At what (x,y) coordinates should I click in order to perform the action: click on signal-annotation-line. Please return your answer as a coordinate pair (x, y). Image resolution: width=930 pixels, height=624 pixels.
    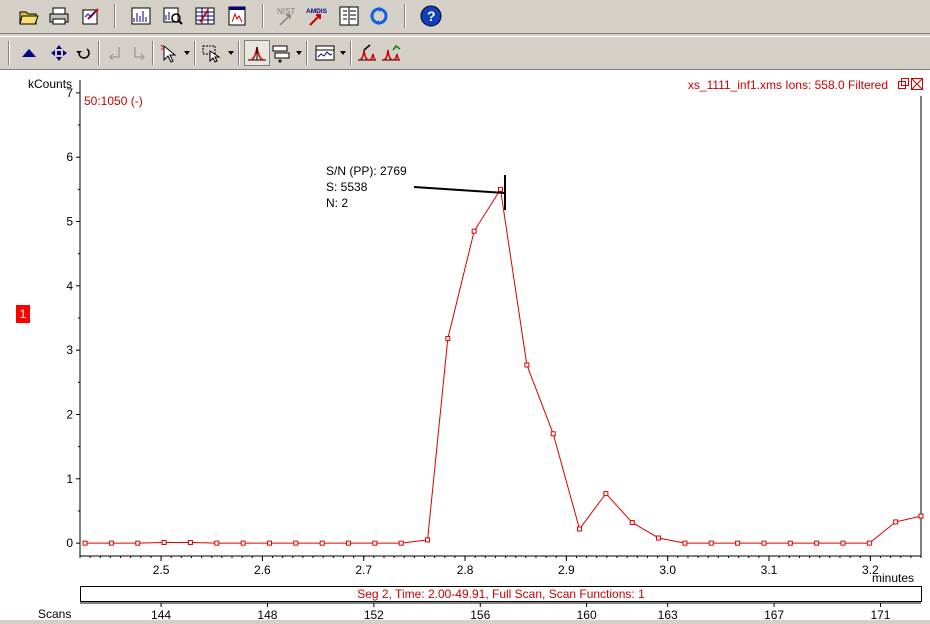
    Looking at the image, I should click on (459, 190).